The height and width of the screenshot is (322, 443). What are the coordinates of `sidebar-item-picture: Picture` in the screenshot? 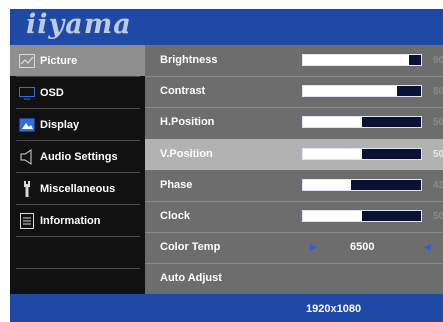 It's located at (77, 60).